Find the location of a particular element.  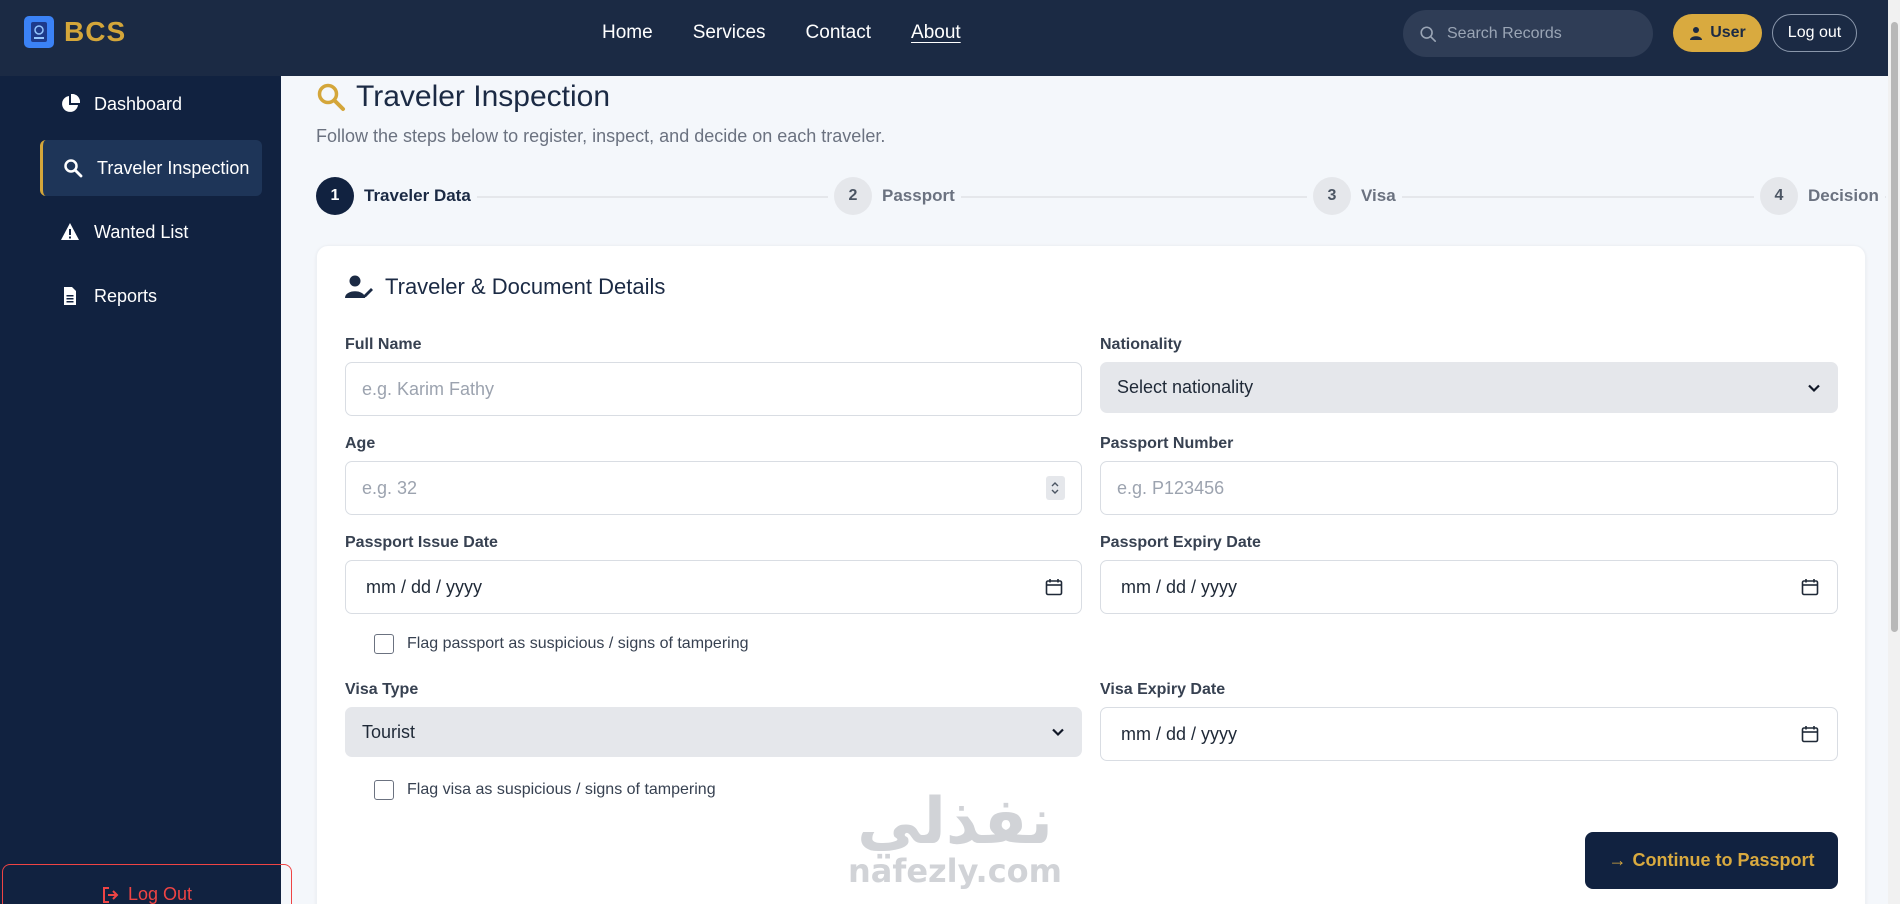

passport-expiry-date-value: mm / dd / yyyy is located at coordinates (1179, 586).